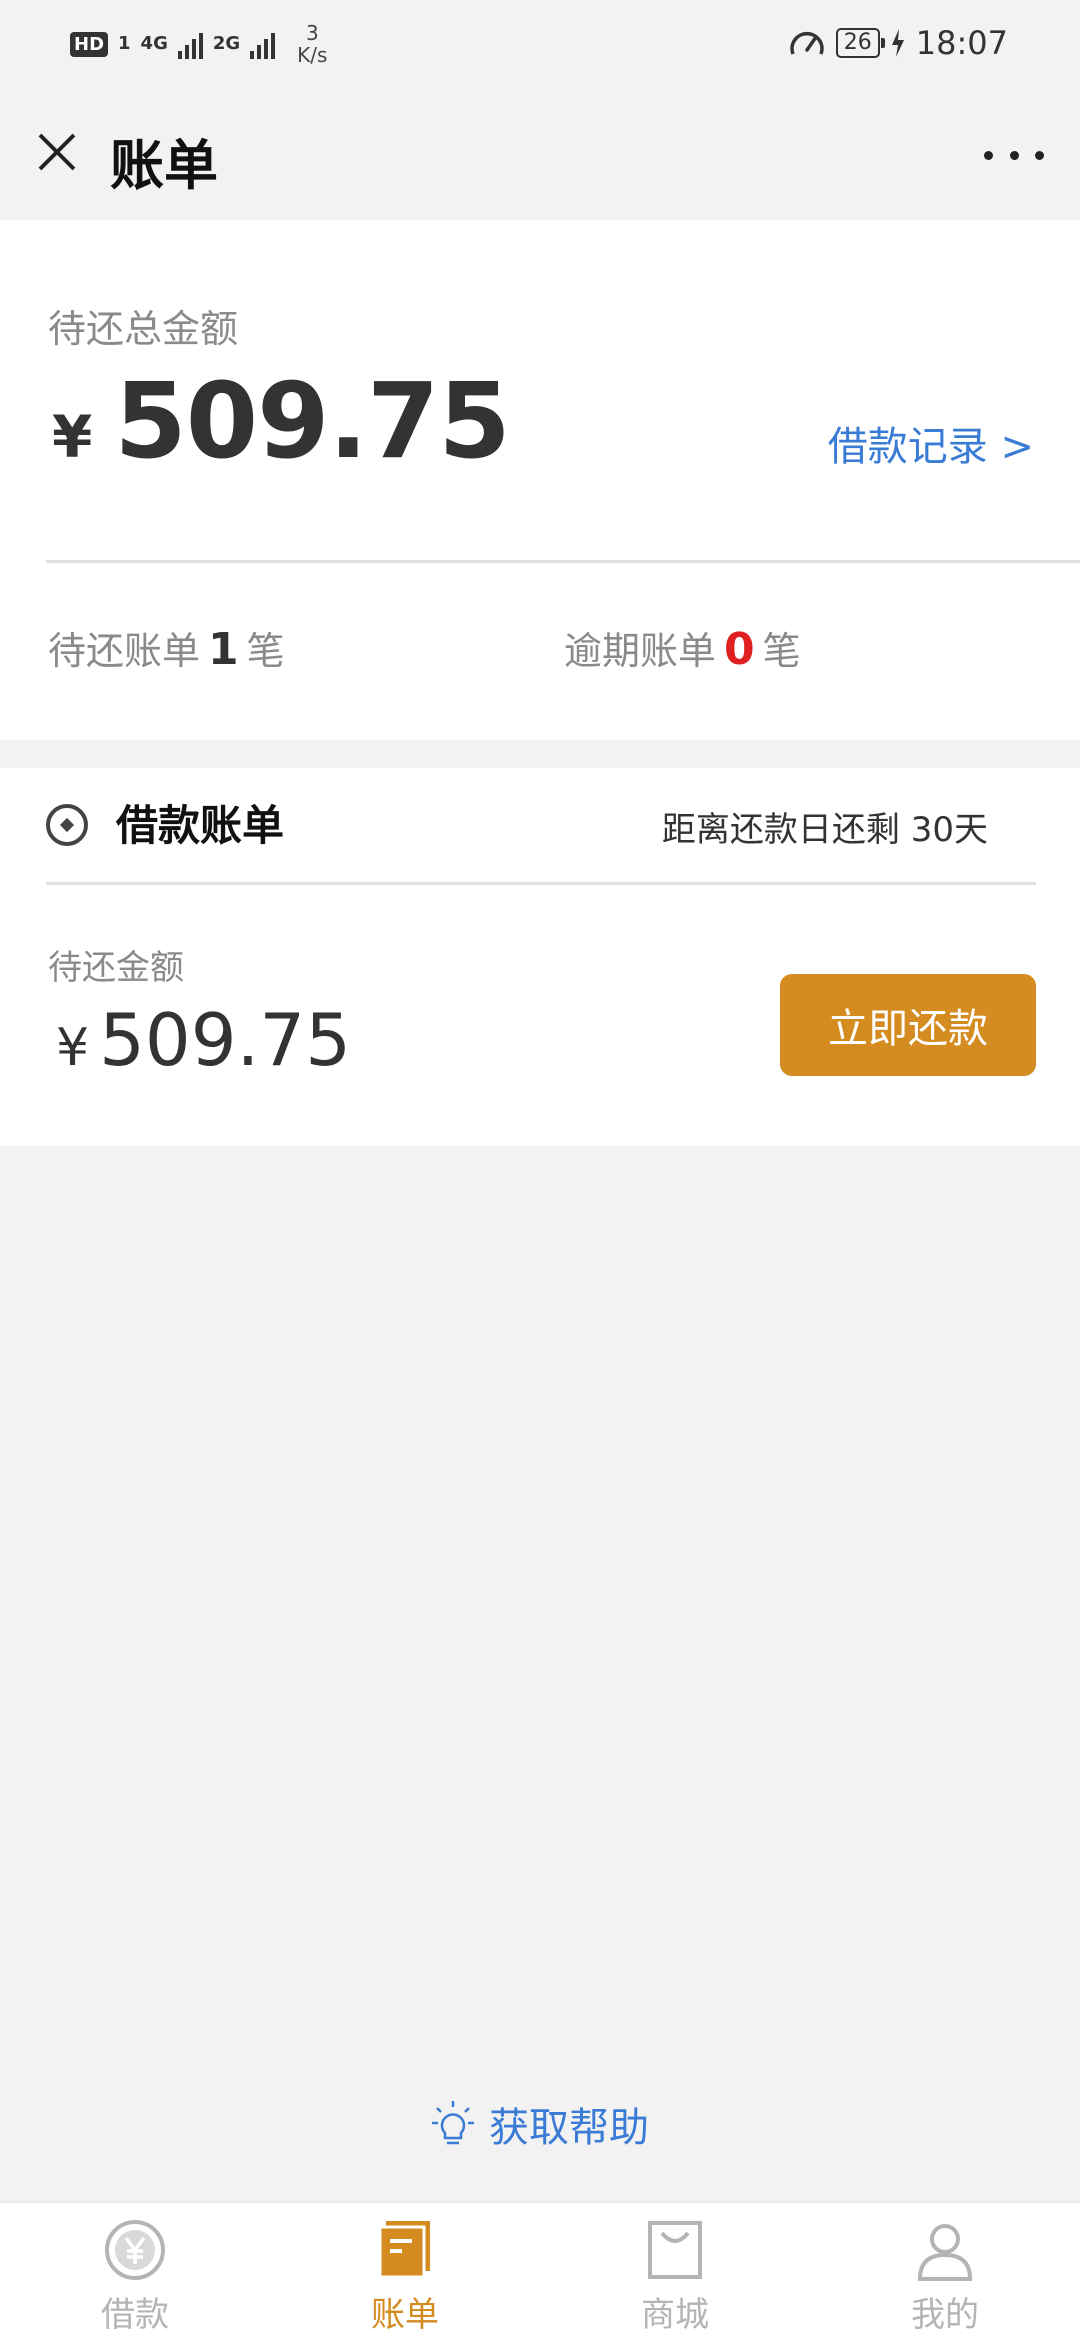 The height and width of the screenshot is (2341, 1080). Describe the element at coordinates (945, 2252) in the screenshot. I see `person-icon` at that location.